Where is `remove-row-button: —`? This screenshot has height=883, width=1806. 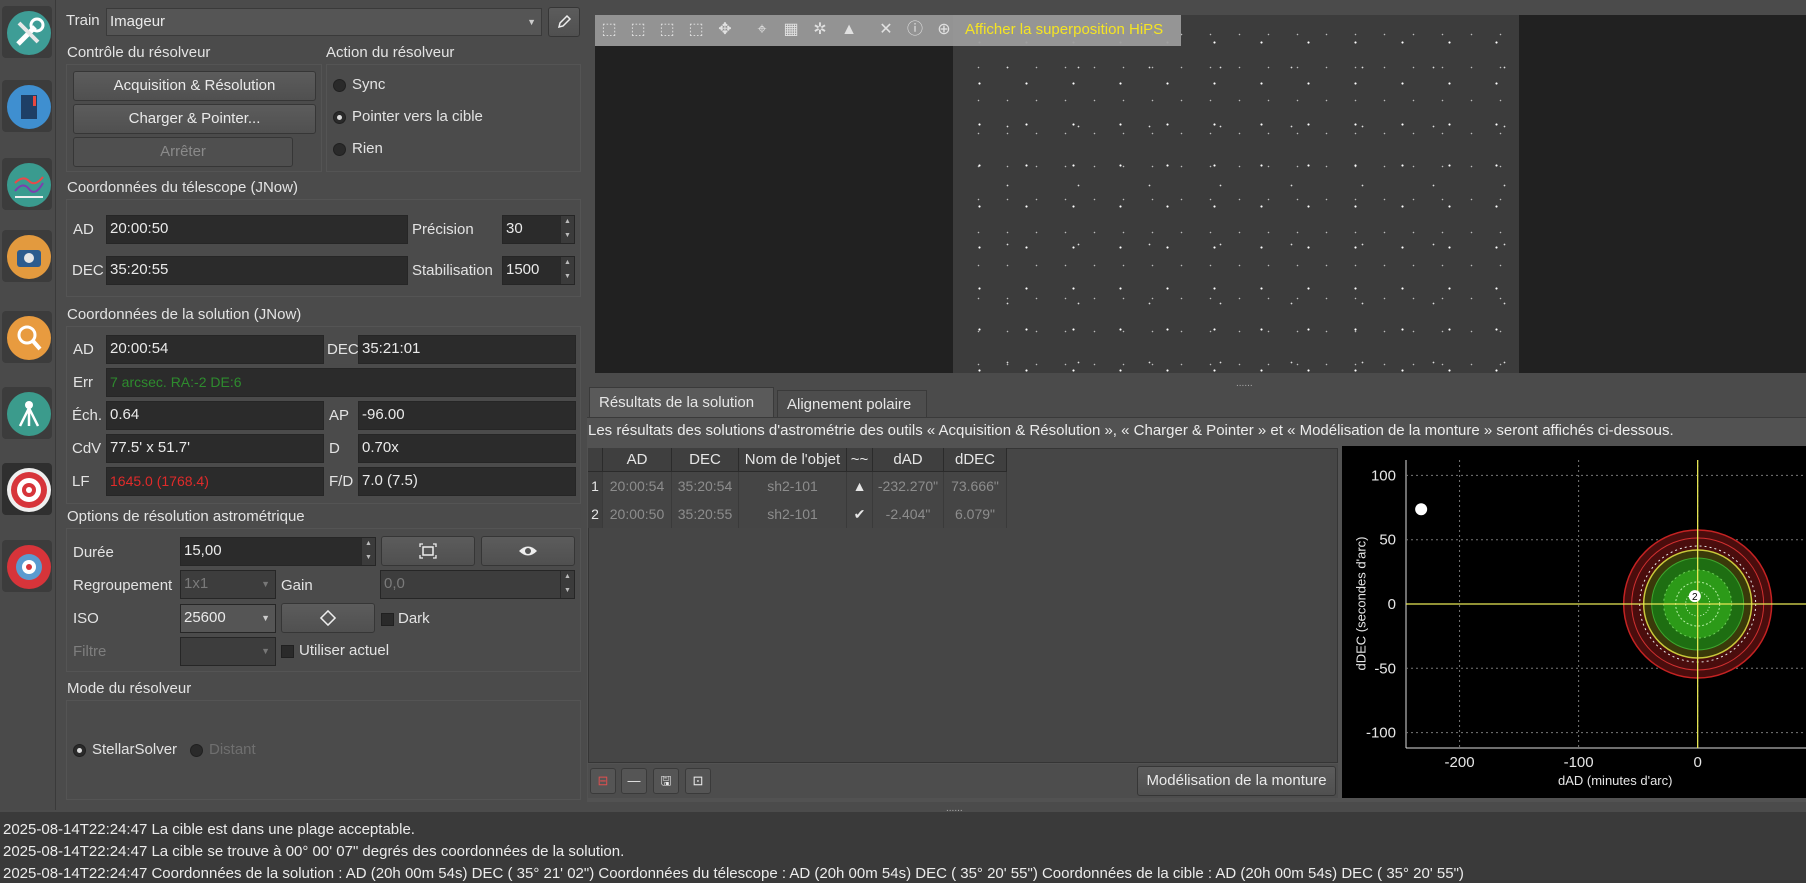
remove-row-button: — is located at coordinates (634, 781).